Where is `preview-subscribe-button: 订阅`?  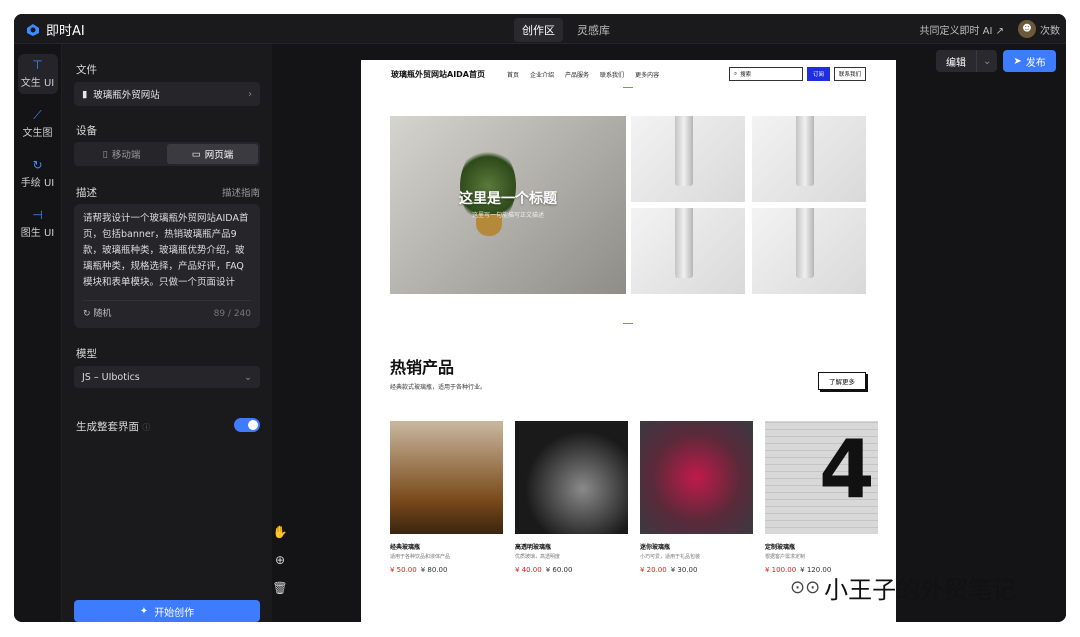 preview-subscribe-button: 订阅 is located at coordinates (818, 74).